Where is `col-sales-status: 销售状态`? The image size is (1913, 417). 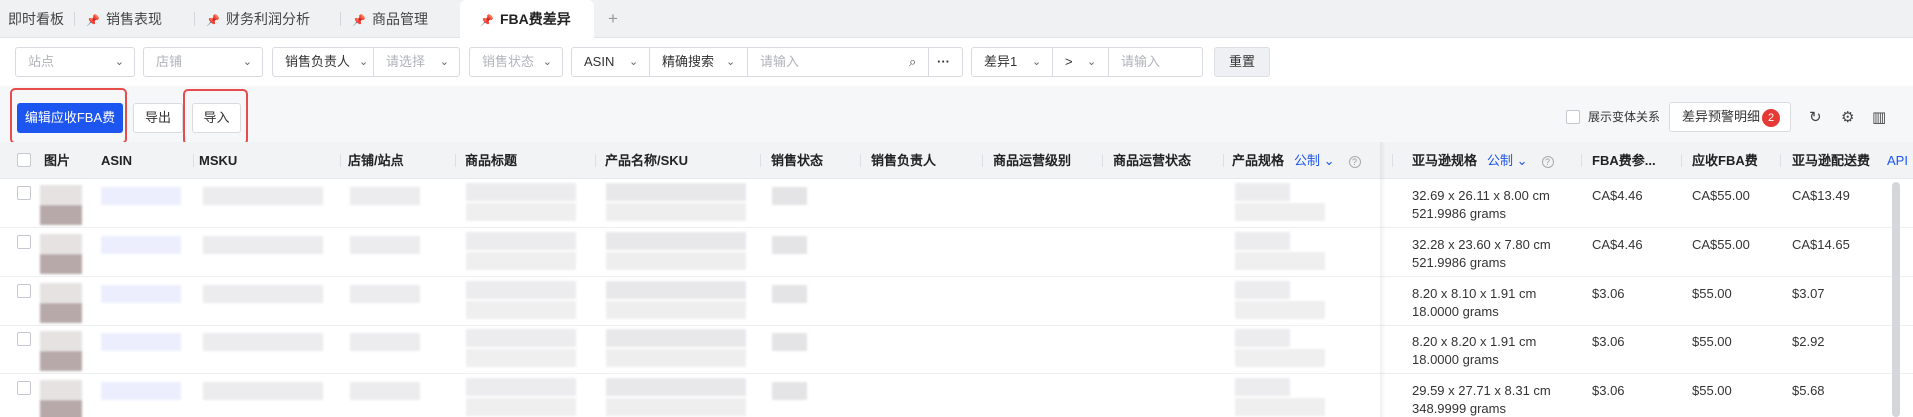 col-sales-status: 销售状态 is located at coordinates (797, 160).